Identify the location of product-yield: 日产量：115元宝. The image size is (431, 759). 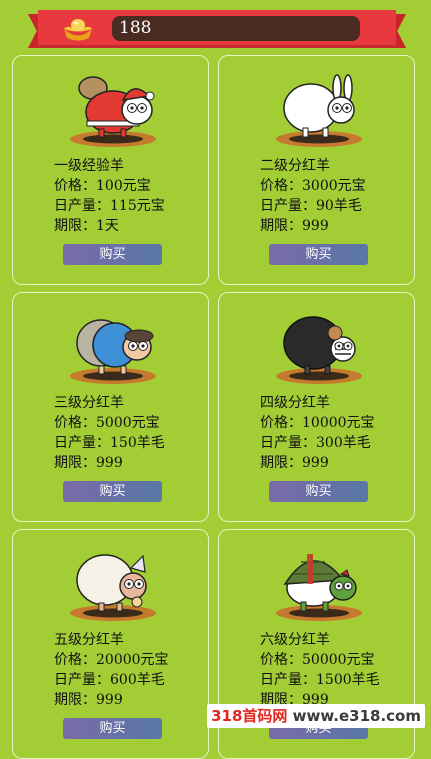
(109, 206).